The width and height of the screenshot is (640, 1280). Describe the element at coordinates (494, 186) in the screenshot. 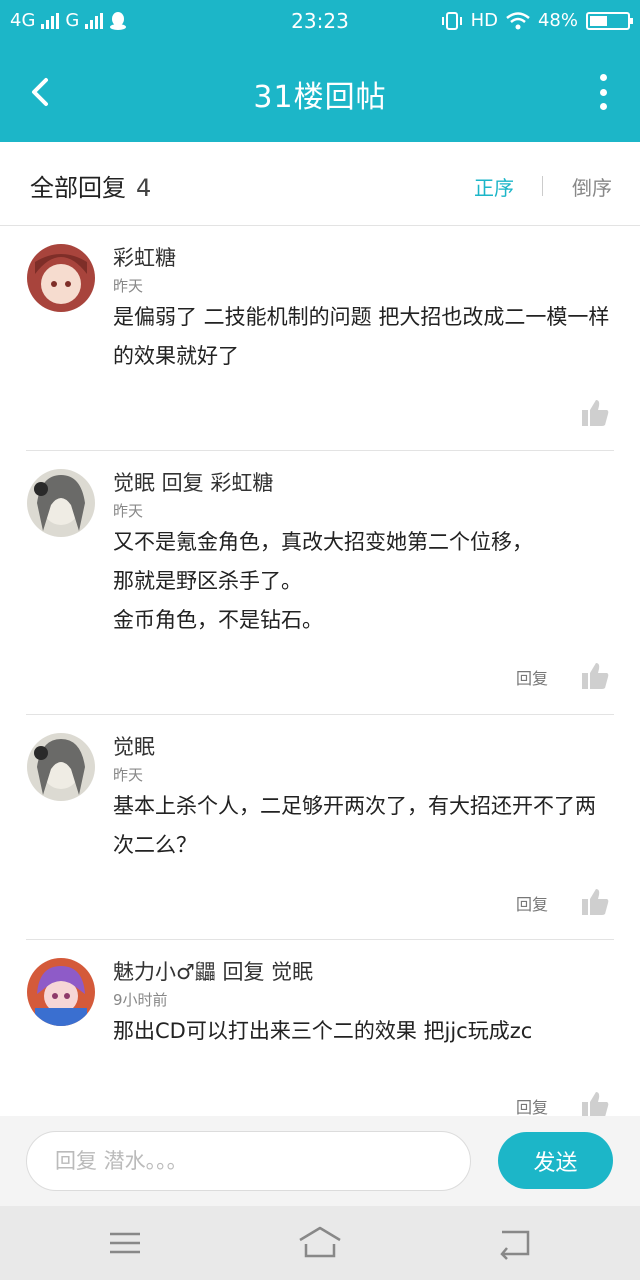

I see `sort-ascending-button: 正序` at that location.